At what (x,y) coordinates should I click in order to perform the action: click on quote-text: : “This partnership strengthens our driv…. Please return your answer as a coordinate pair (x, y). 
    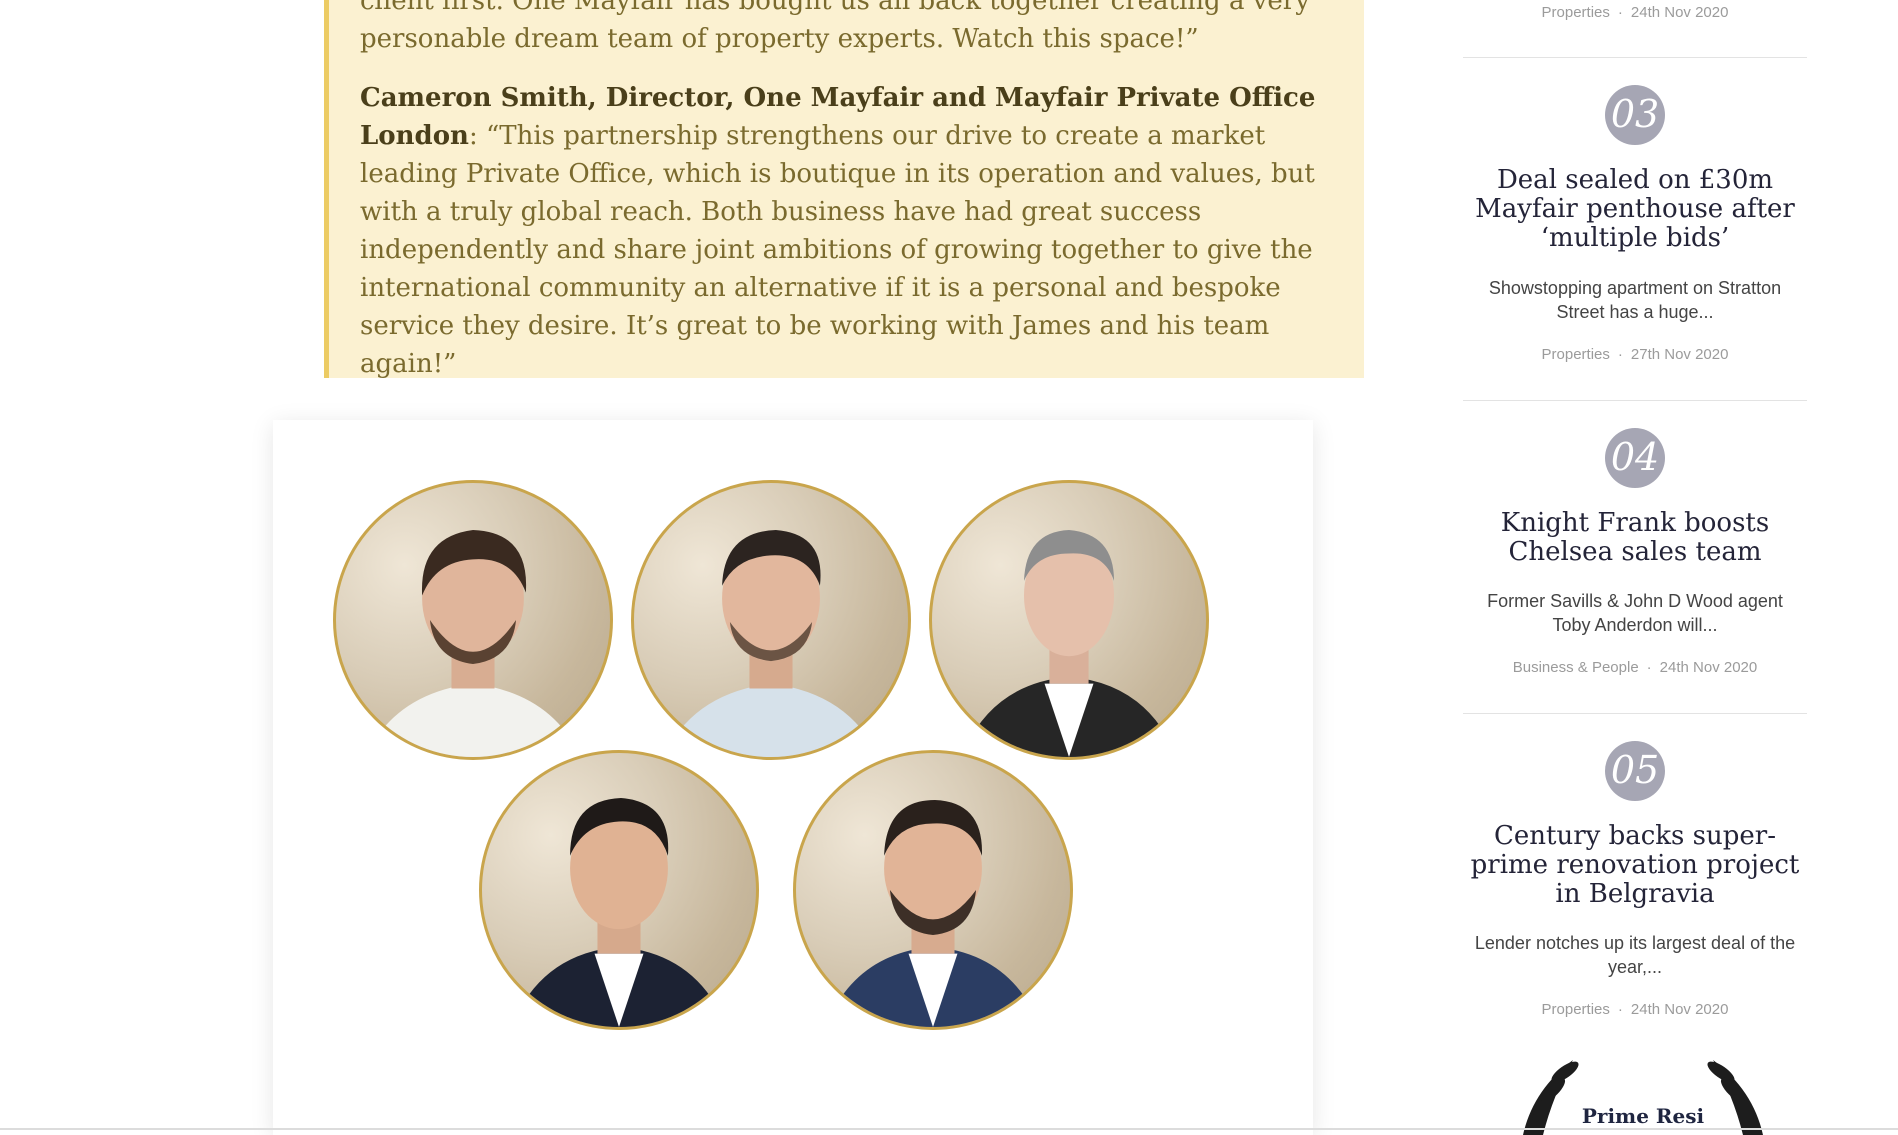
    Looking at the image, I should click on (837, 250).